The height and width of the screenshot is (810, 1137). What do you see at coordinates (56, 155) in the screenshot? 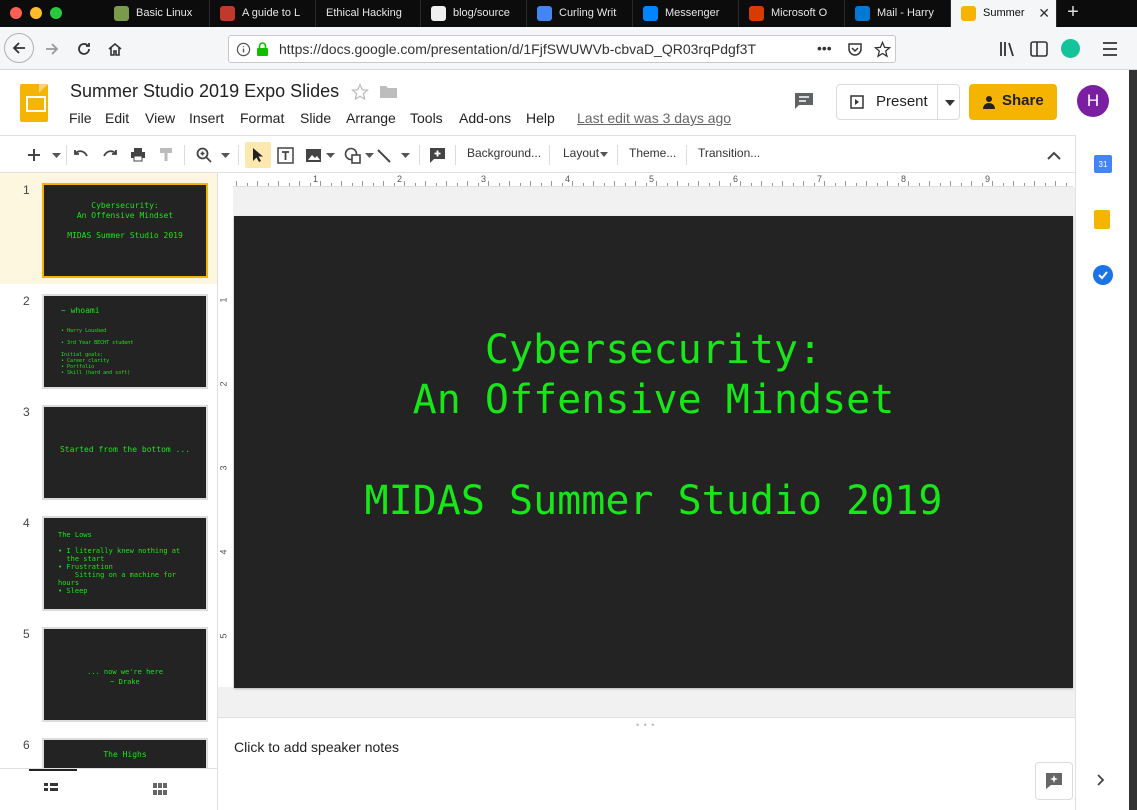
I see `new-slide-dropdown-icon` at bounding box center [56, 155].